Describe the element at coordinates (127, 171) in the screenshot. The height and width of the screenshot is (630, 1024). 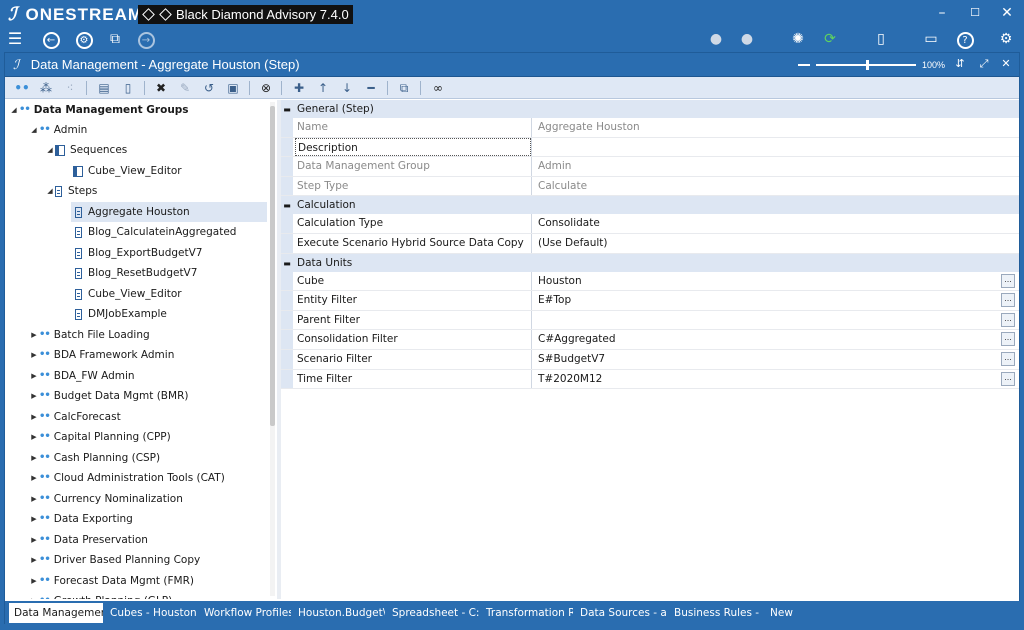
I see `tree-sequence-item: Cube_View_Editor` at that location.